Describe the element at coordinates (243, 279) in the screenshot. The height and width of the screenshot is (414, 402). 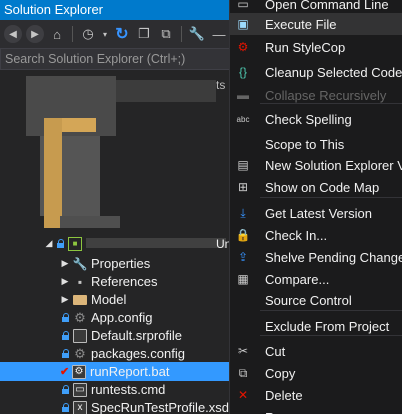
I see `compare-icon: ▦` at that location.